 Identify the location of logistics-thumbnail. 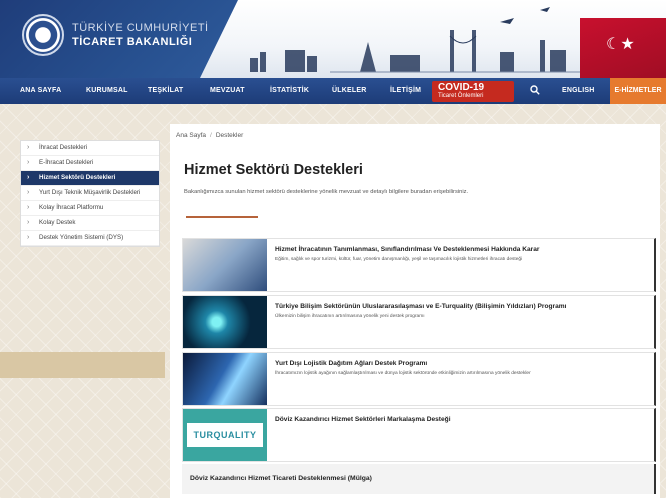
(225, 379).